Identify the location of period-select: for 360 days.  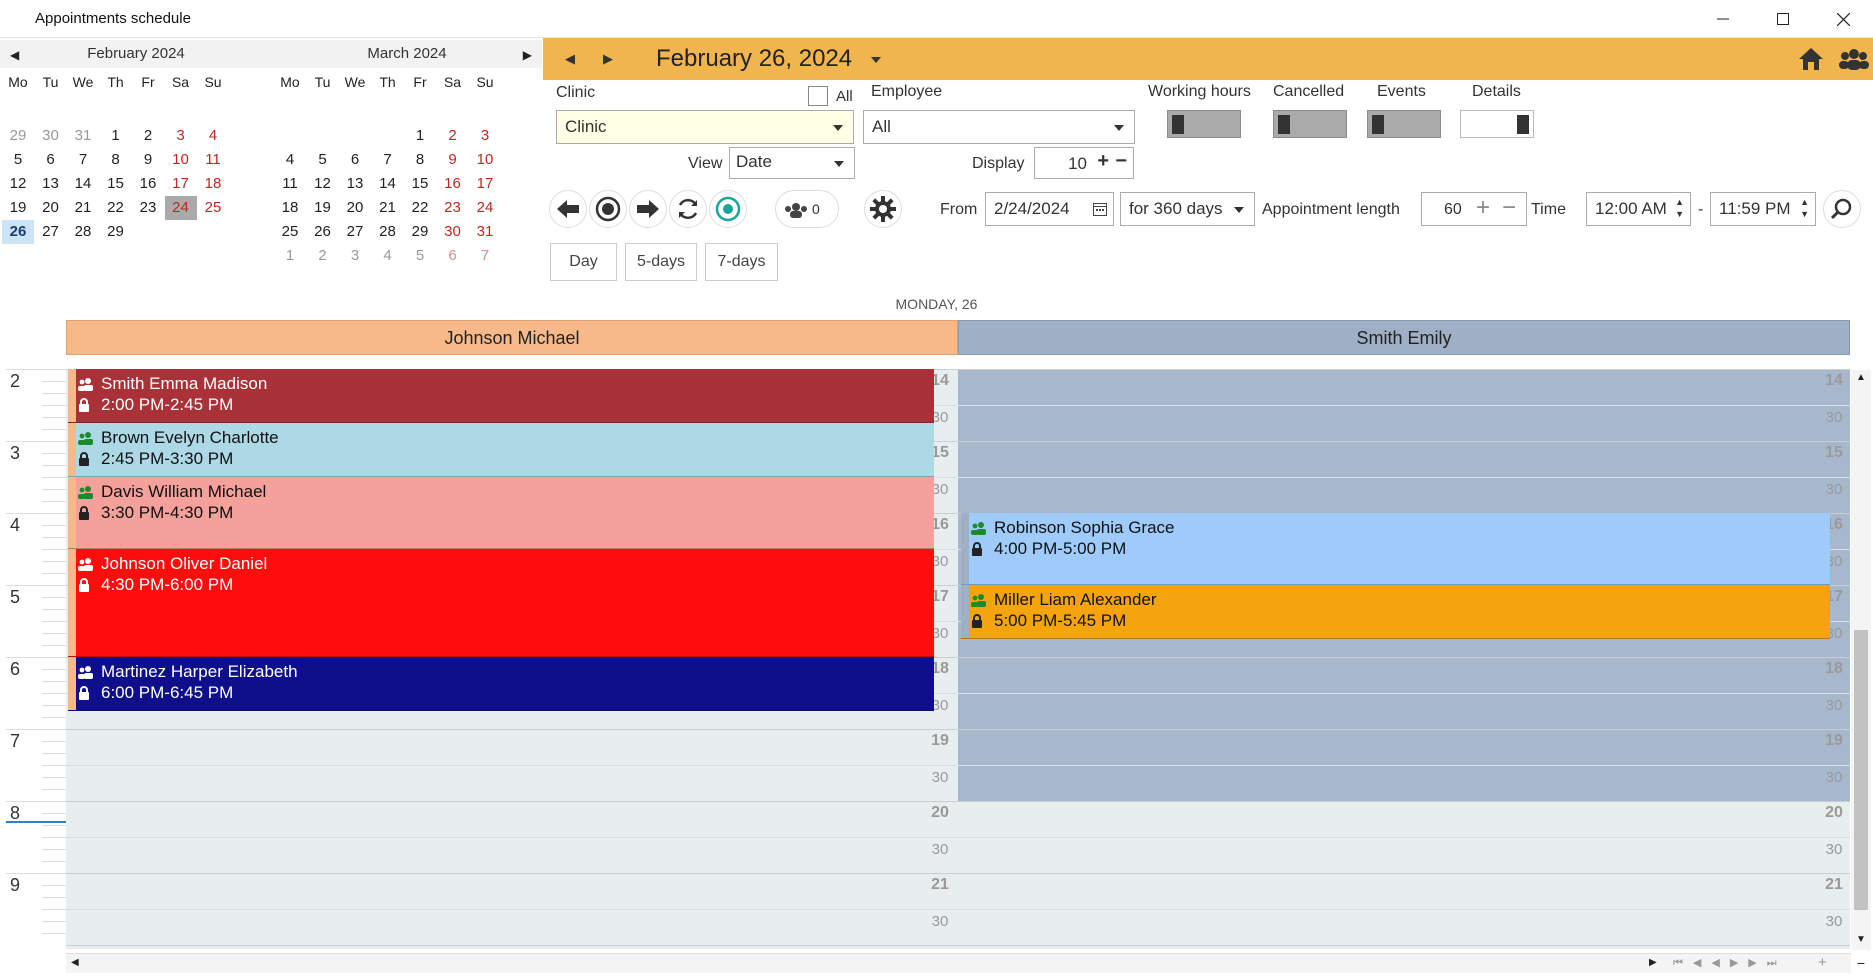
(1187, 209).